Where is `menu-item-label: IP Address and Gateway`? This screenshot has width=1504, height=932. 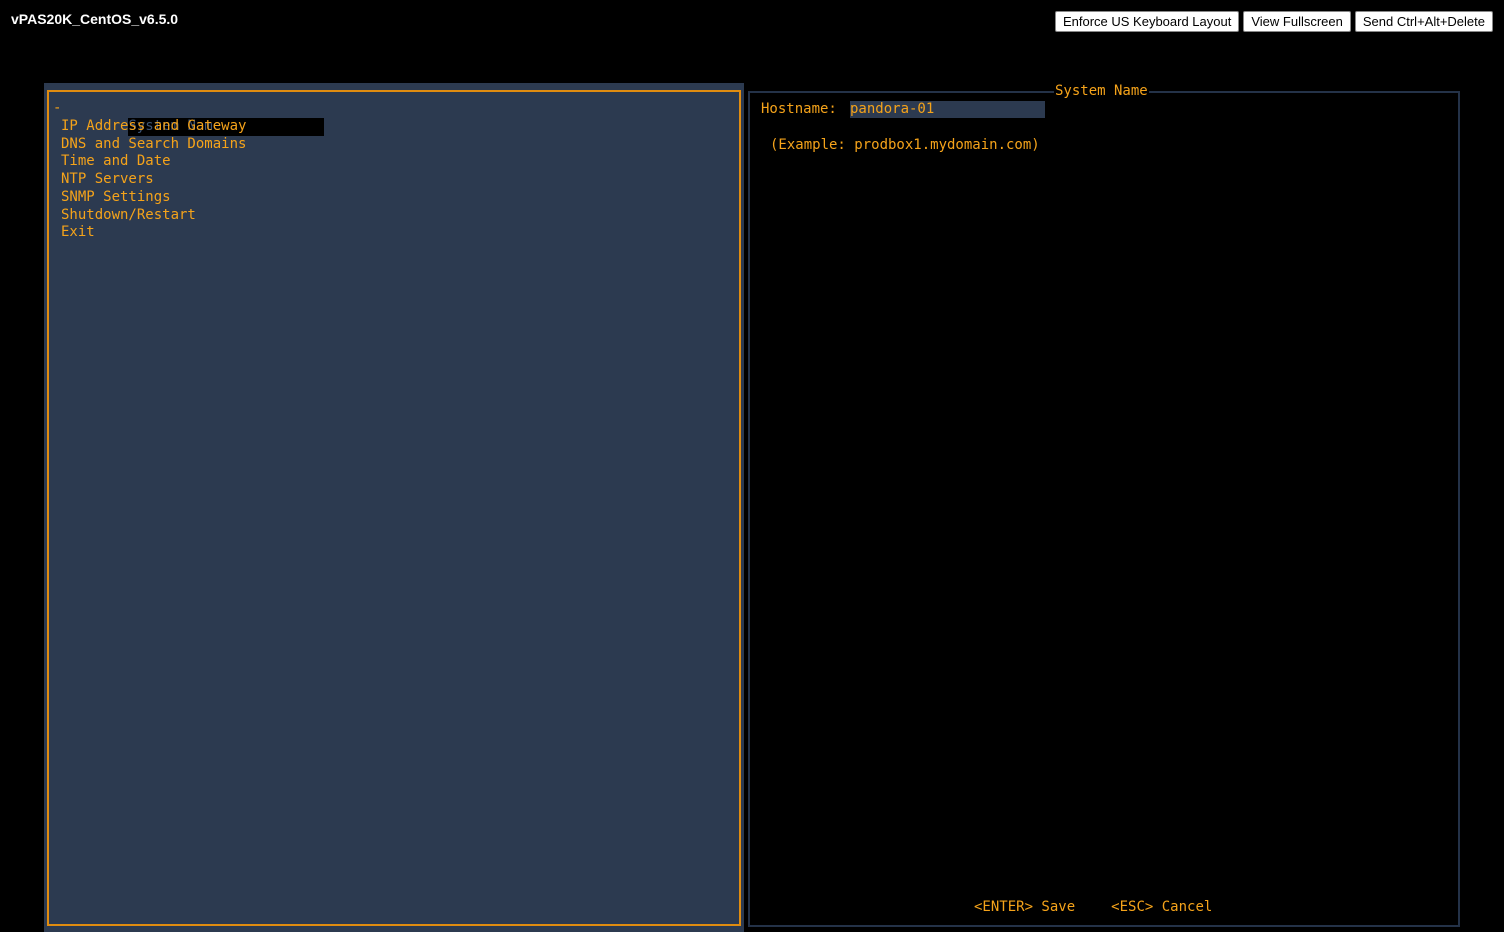
menu-item-label: IP Address and Gateway is located at coordinates (154, 125).